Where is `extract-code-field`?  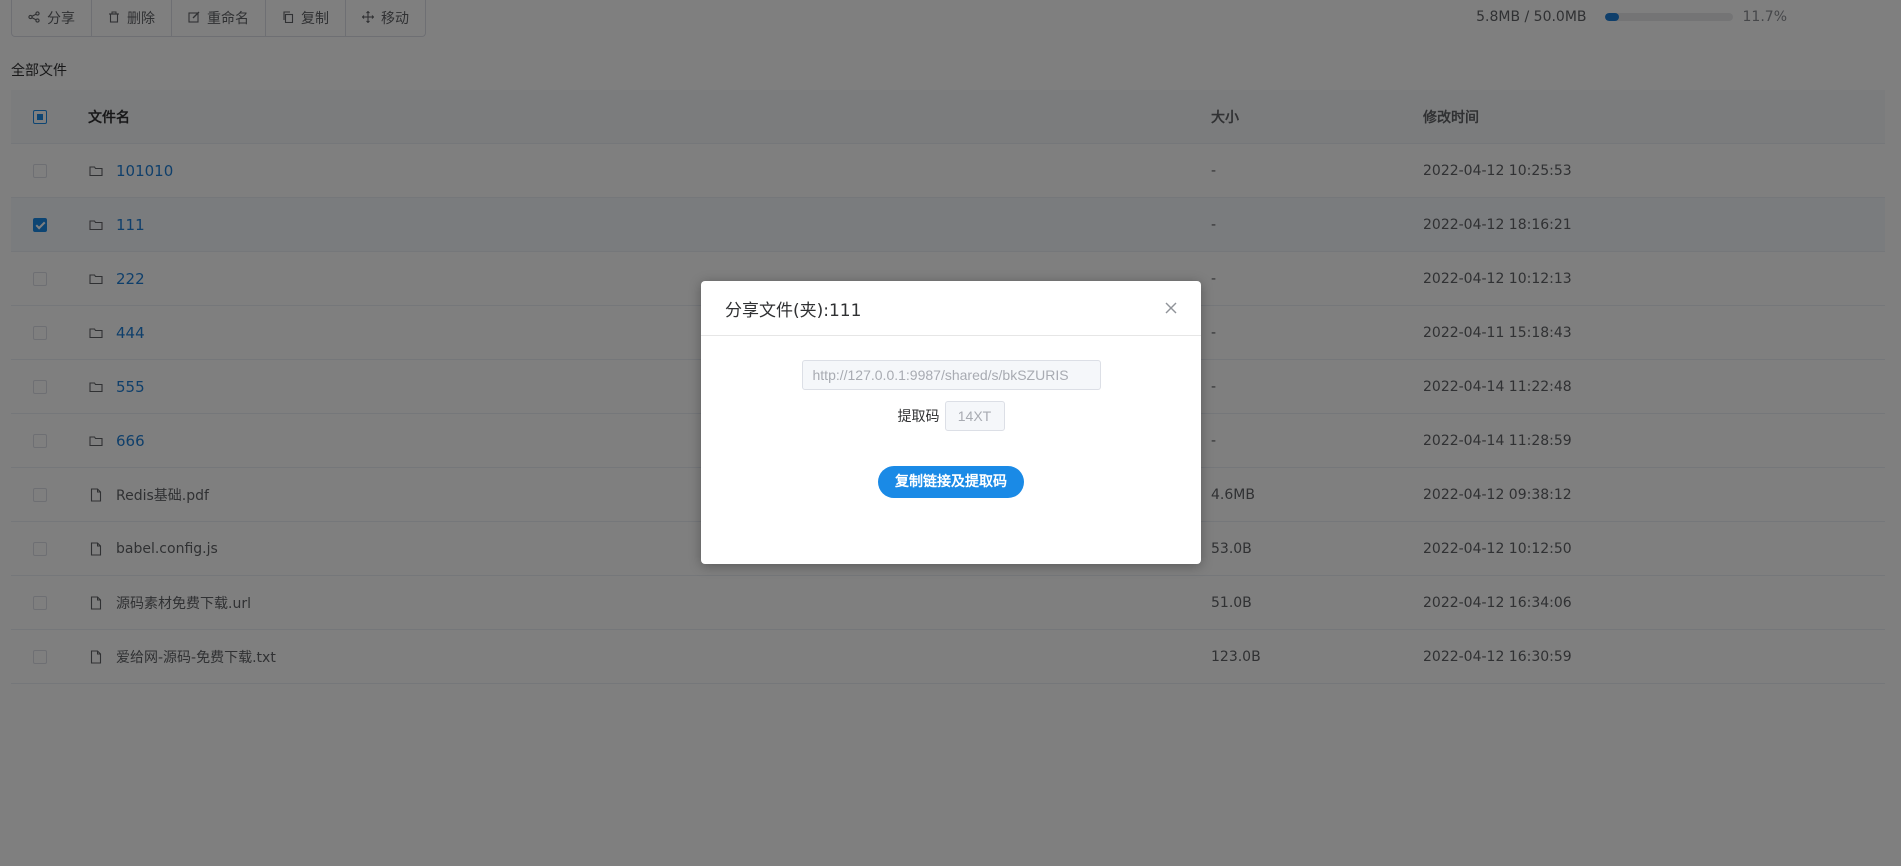 extract-code-field is located at coordinates (974, 416).